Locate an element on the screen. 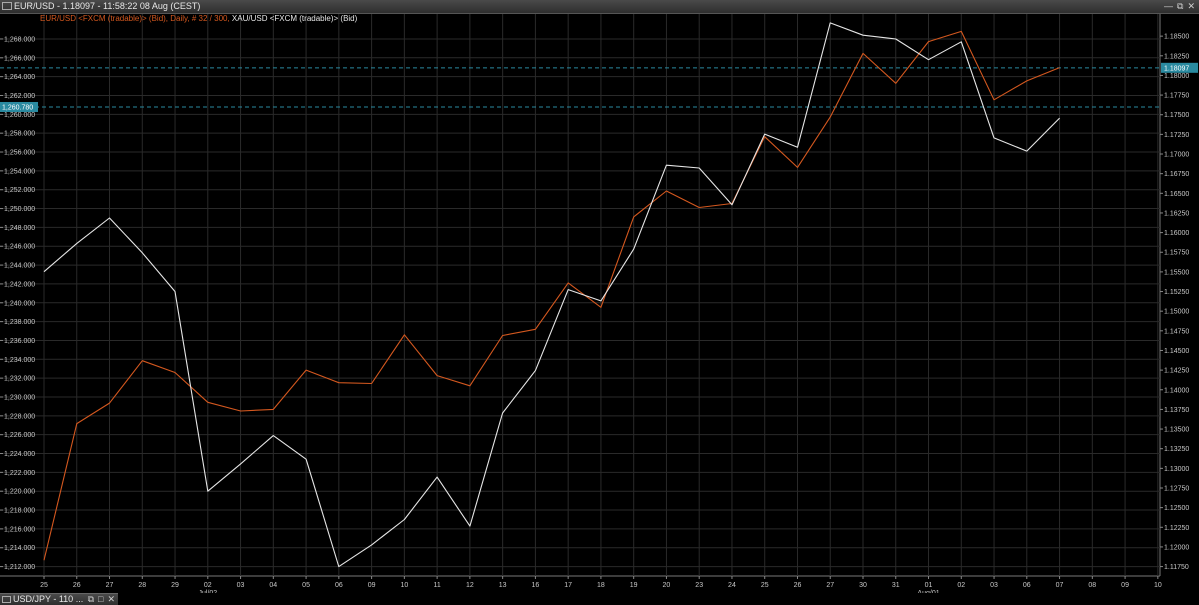 This screenshot has height=605, width=1199. left-tick-label: 1,246.000 is located at coordinates (19, 247).